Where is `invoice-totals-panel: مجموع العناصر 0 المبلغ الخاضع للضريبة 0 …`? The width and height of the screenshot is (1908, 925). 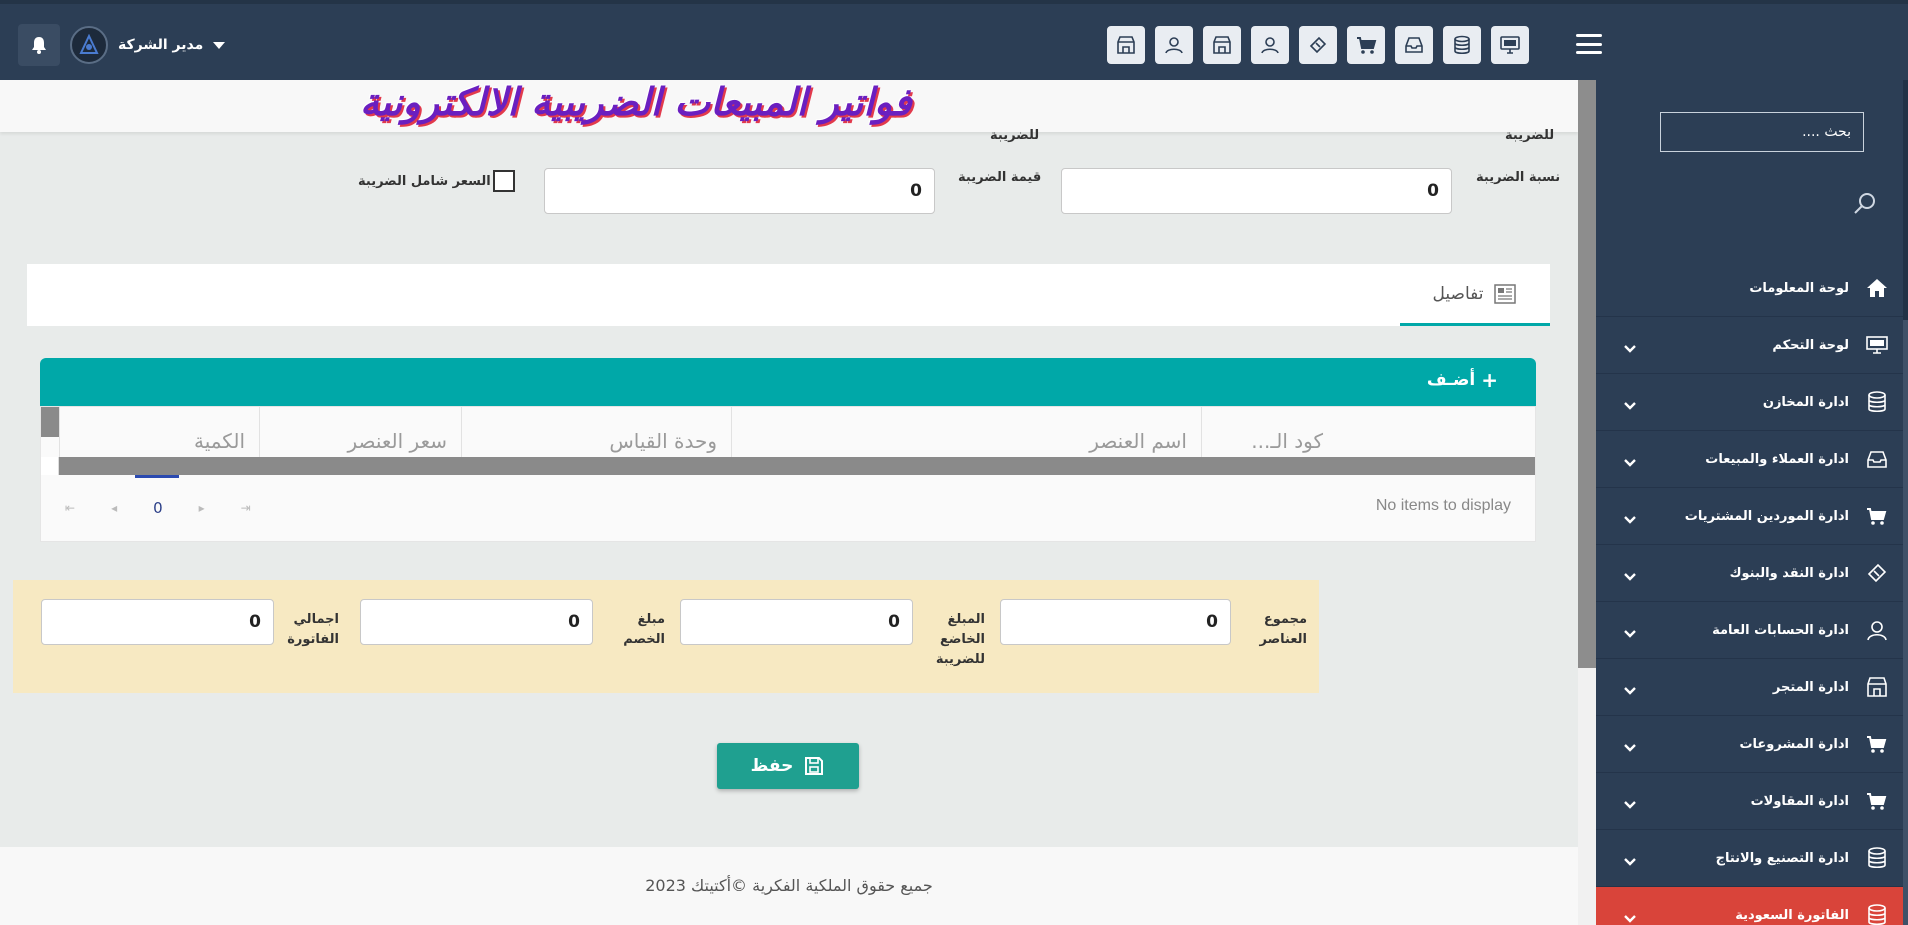
invoice-totals-panel: مجموع العناصر 0 المبلغ الخاضع للضريبة 0 … is located at coordinates (666, 636).